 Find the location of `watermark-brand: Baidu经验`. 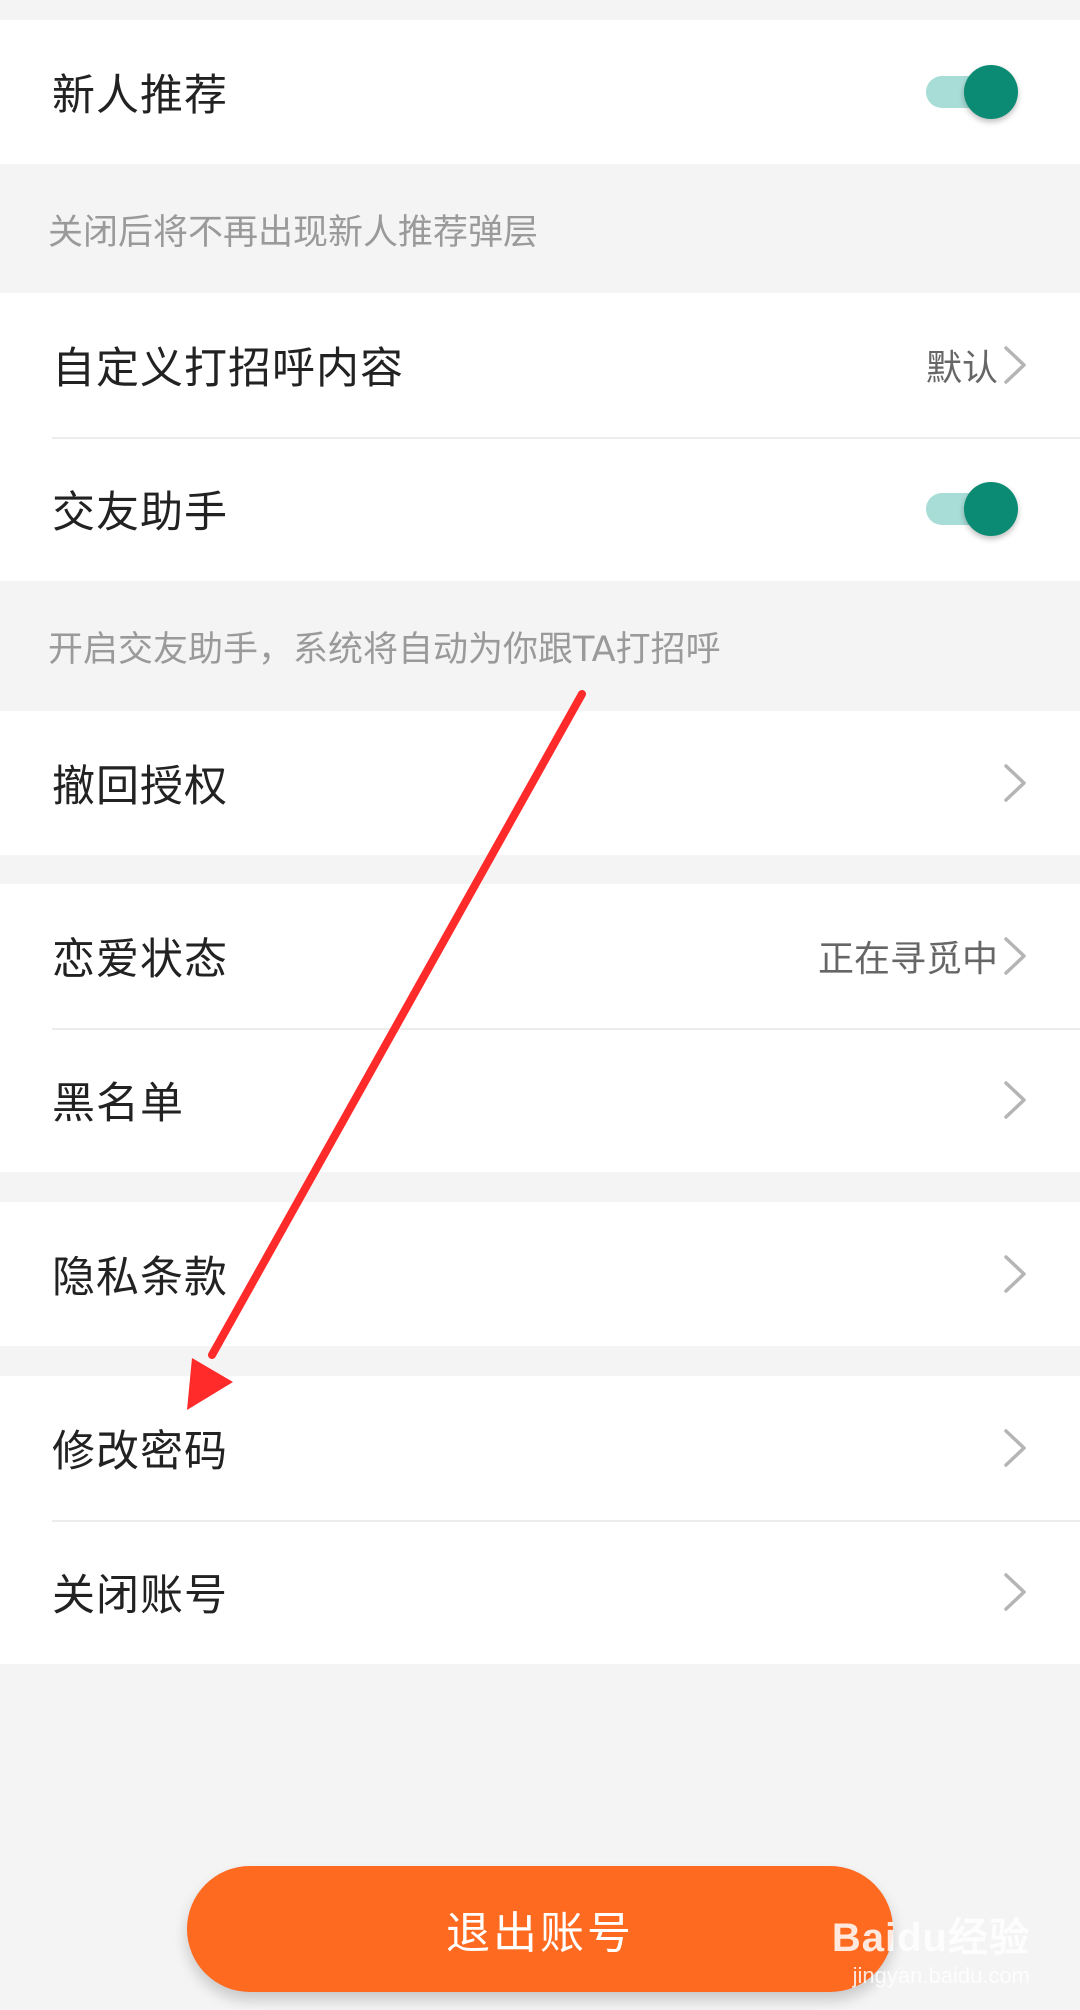

watermark-brand: Baidu经验 is located at coordinates (930, 1938).